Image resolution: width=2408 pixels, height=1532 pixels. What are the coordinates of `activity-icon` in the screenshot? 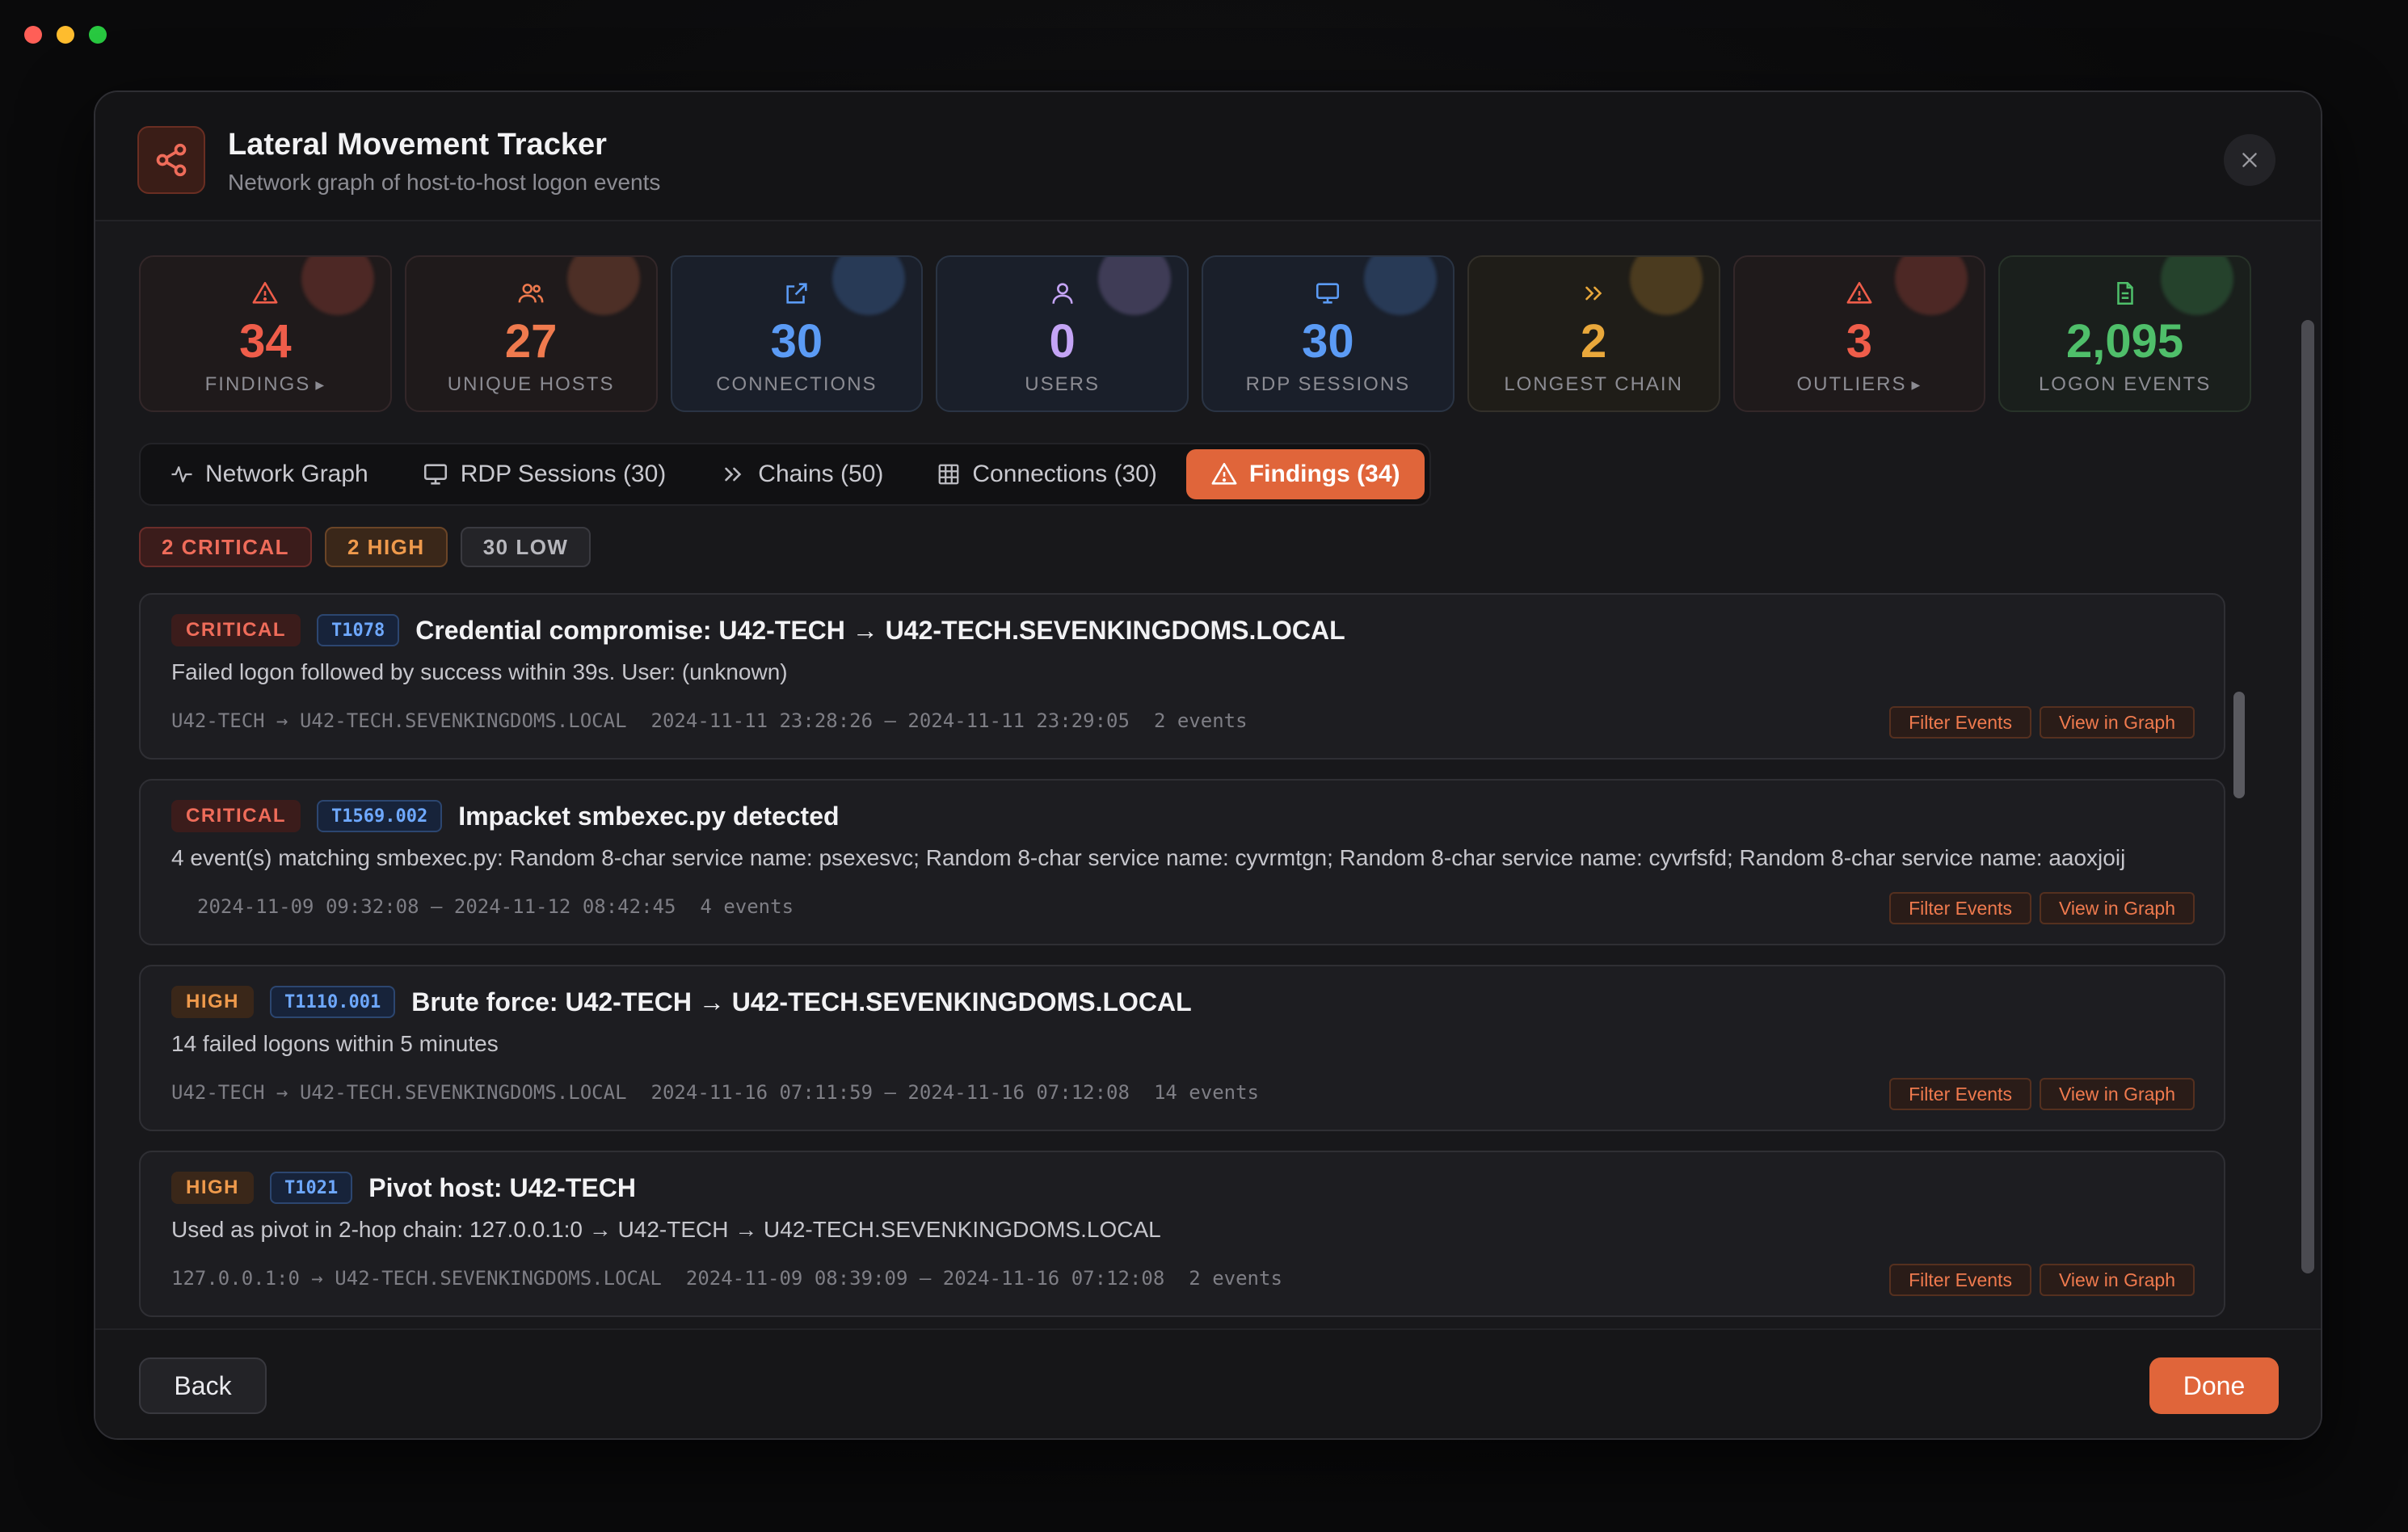 It's located at (182, 474).